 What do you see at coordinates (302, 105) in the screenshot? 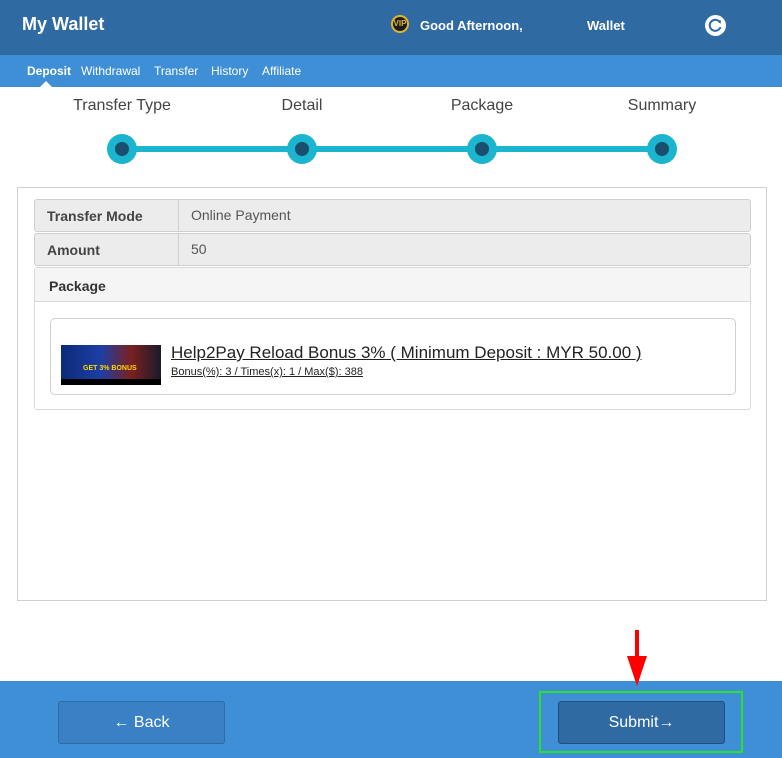
I see `step-label-detail: Detail` at bounding box center [302, 105].